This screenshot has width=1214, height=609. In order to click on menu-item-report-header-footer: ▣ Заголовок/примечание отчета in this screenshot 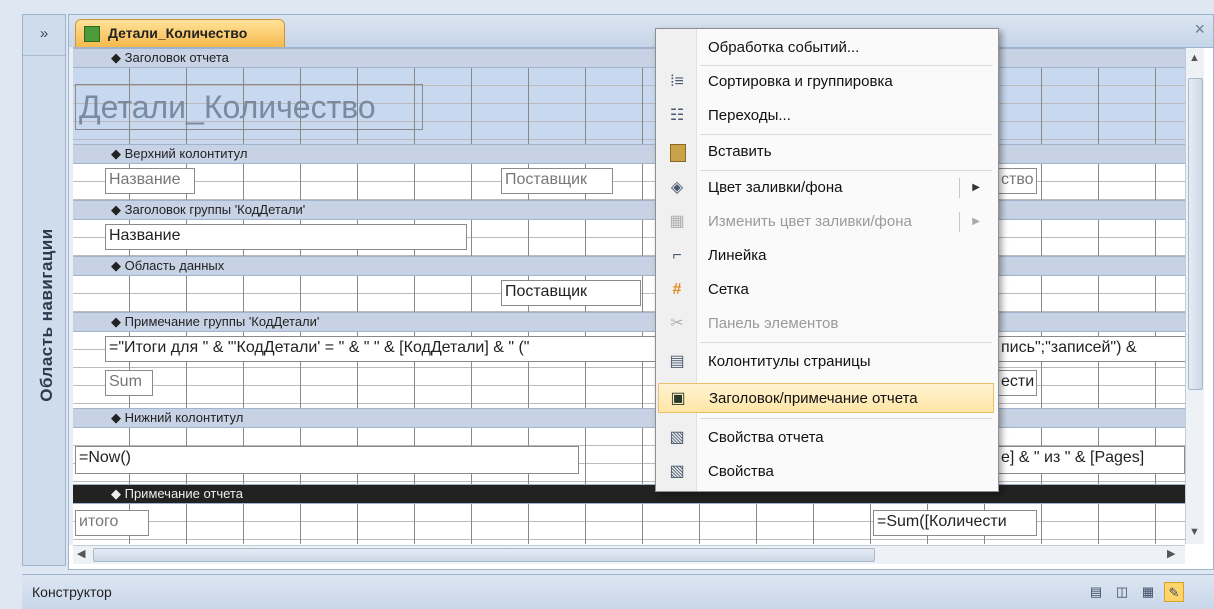, I will do `click(826, 398)`.